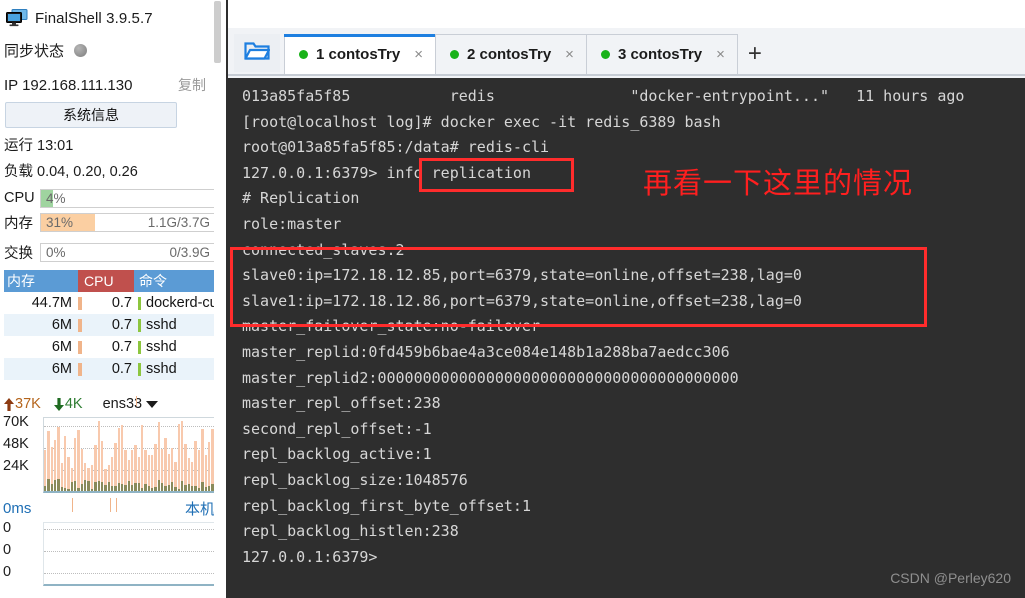  Describe the element at coordinates (391, 326) in the screenshot. I see `terminal-line: master_failover_state:no-failover` at that location.